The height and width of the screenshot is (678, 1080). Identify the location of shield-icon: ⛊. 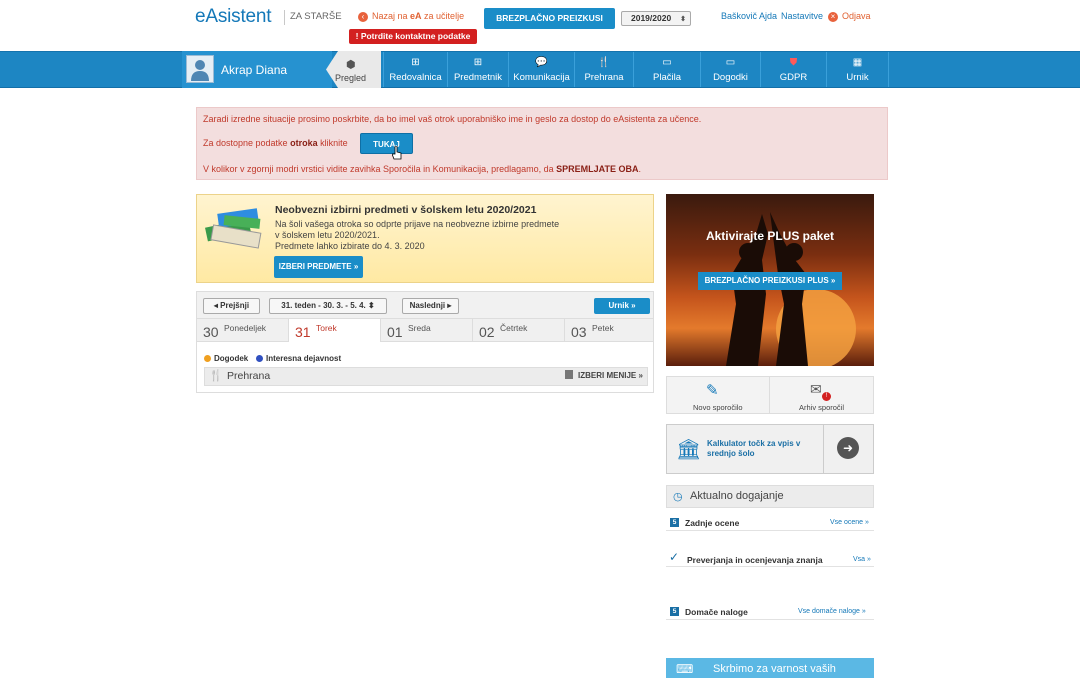
(793, 62).